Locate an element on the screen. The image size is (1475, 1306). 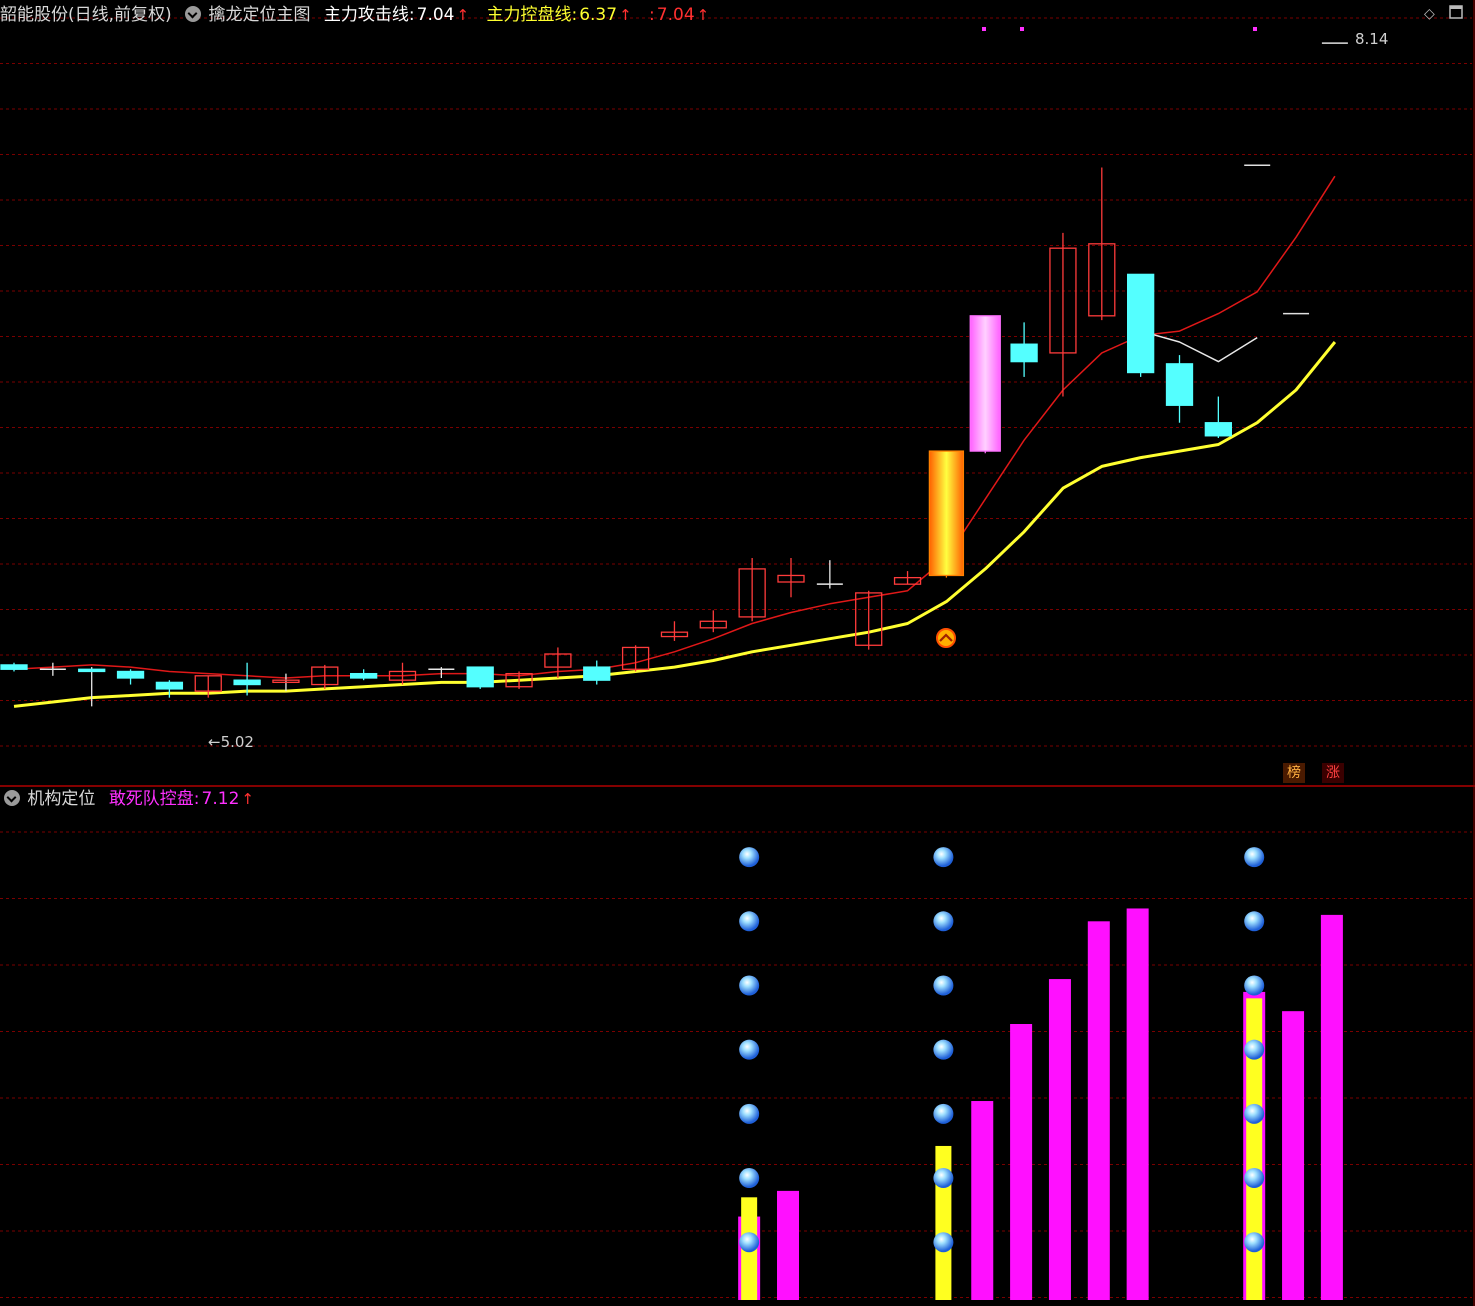
candle-up is located at coordinates (946, 513).